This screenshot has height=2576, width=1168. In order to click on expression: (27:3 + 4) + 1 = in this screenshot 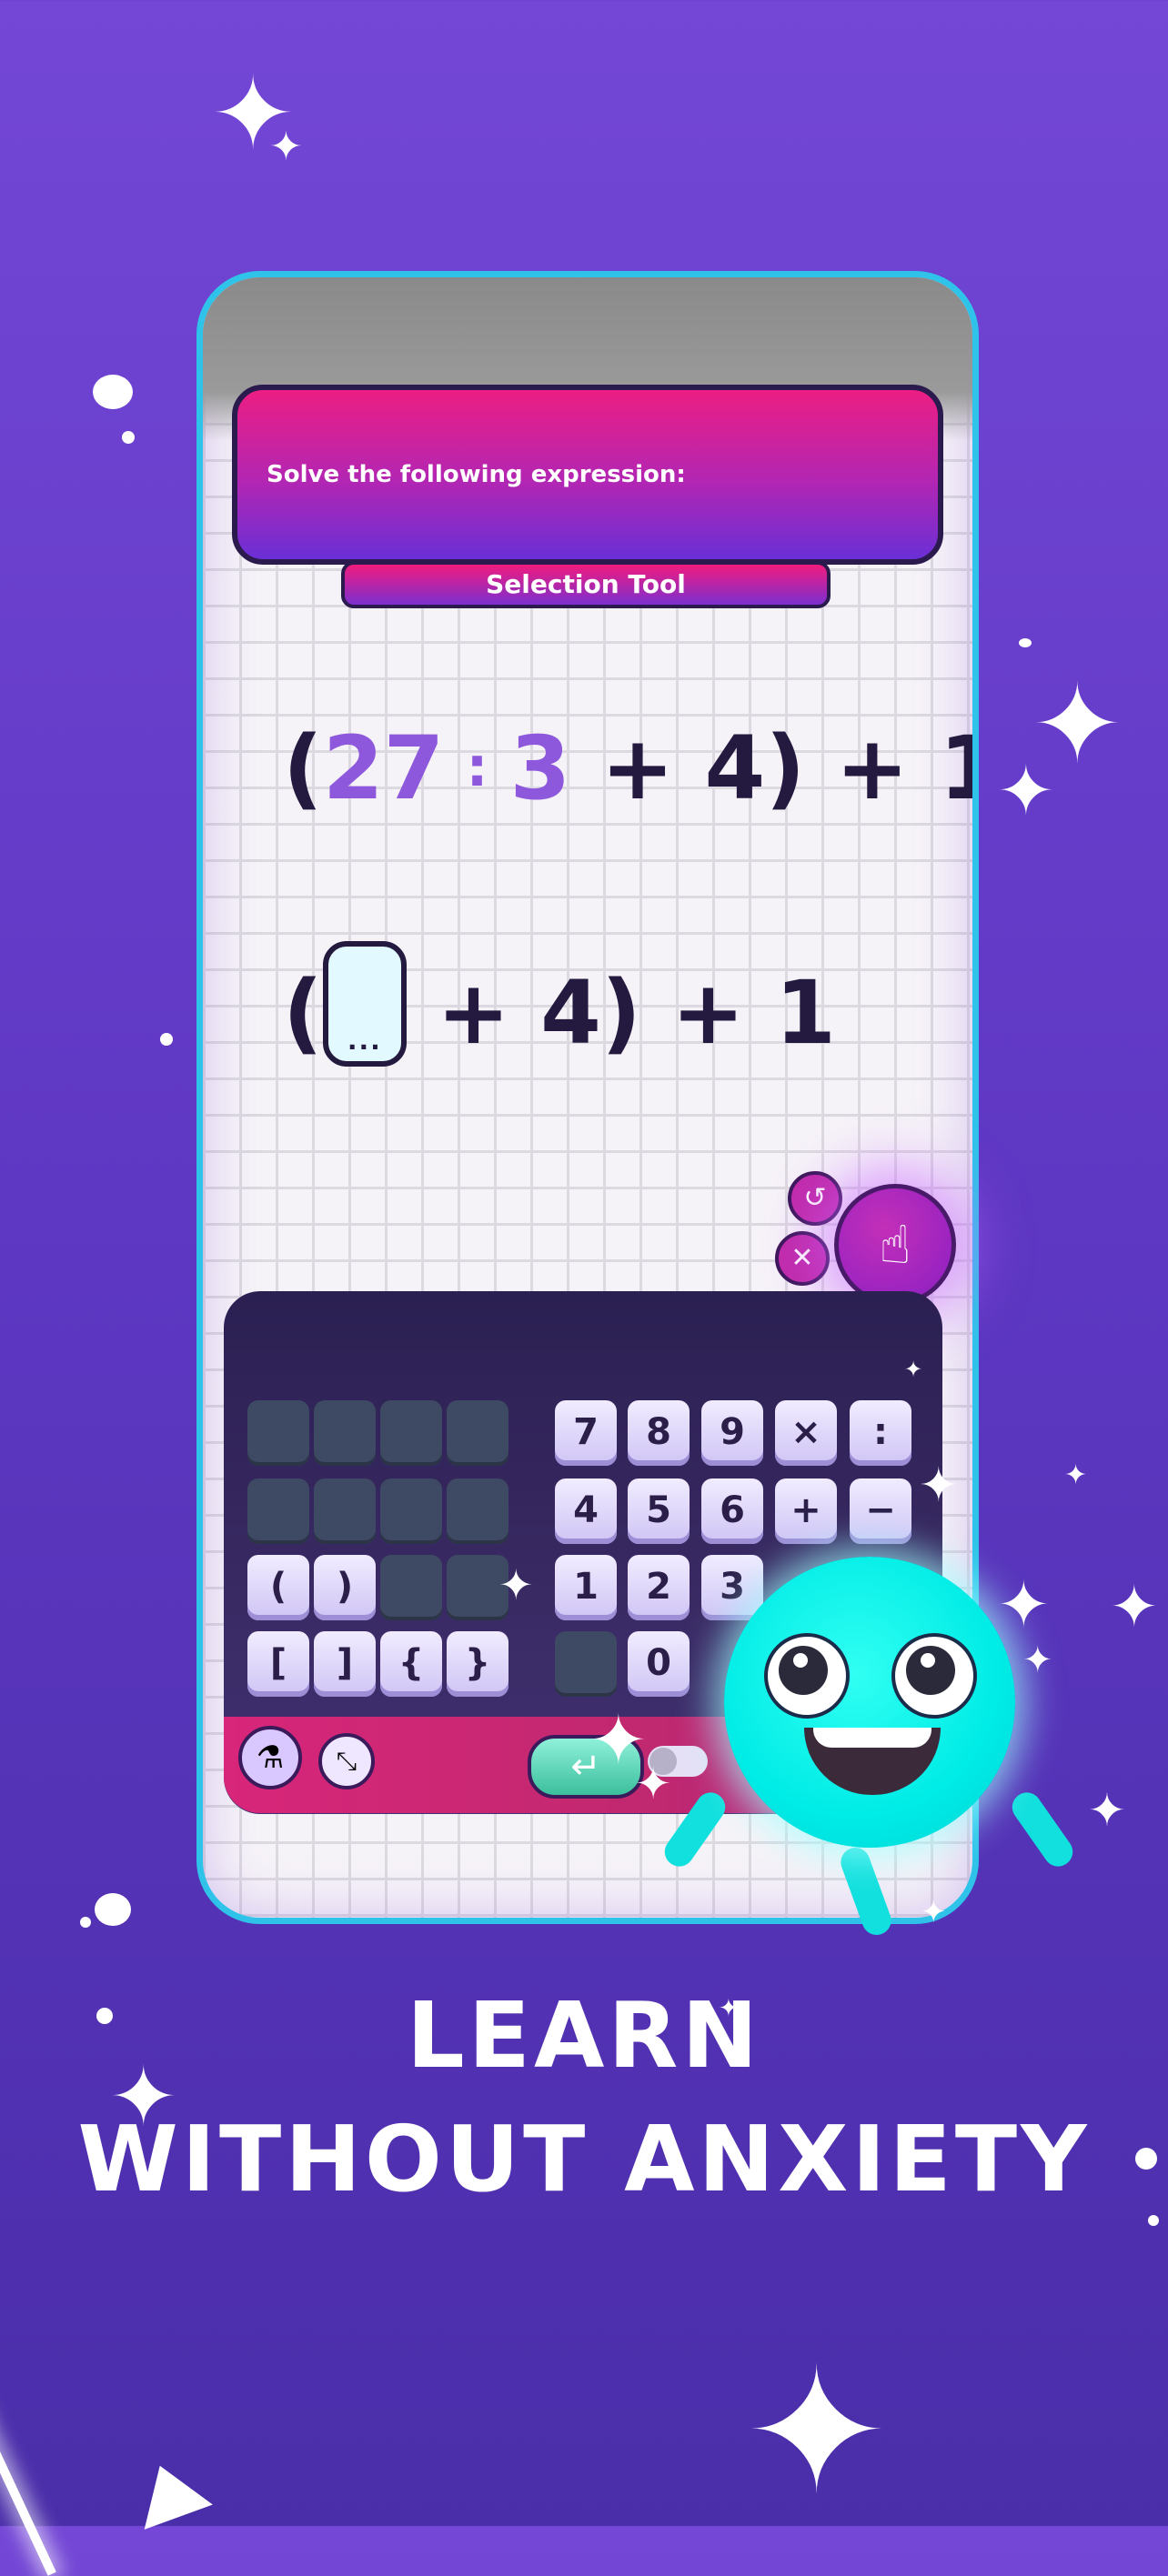, I will do `click(627, 768)`.